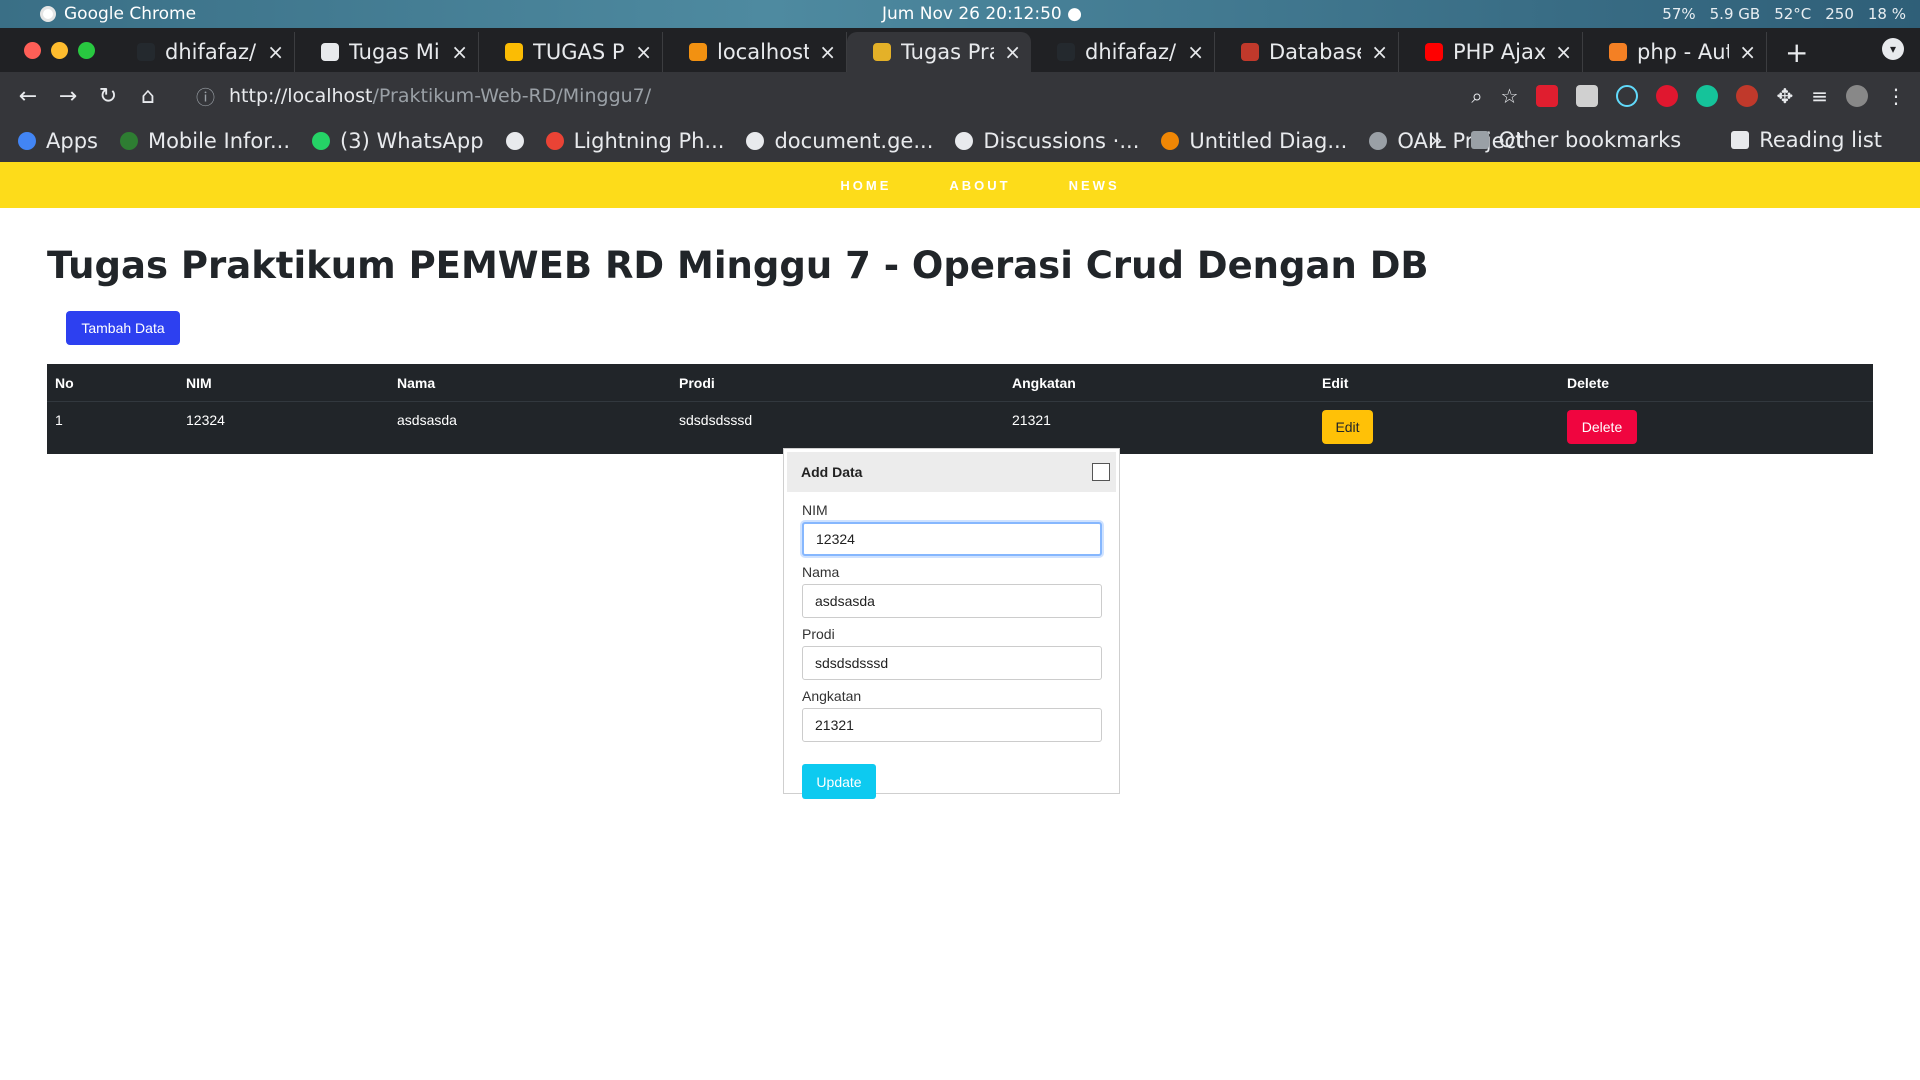 This screenshot has height=1080, width=1920. What do you see at coordinates (1796, 52) in the screenshot?
I see `new-tab-button: +` at bounding box center [1796, 52].